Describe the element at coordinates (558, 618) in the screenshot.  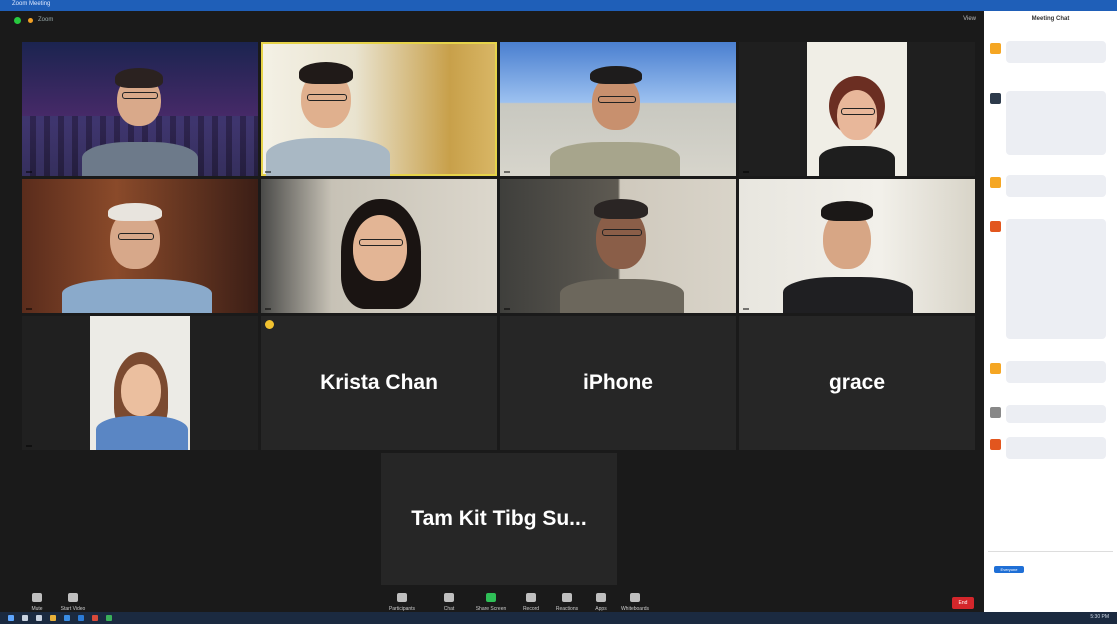
I see `windows-taskbar: 5:30 PM` at that location.